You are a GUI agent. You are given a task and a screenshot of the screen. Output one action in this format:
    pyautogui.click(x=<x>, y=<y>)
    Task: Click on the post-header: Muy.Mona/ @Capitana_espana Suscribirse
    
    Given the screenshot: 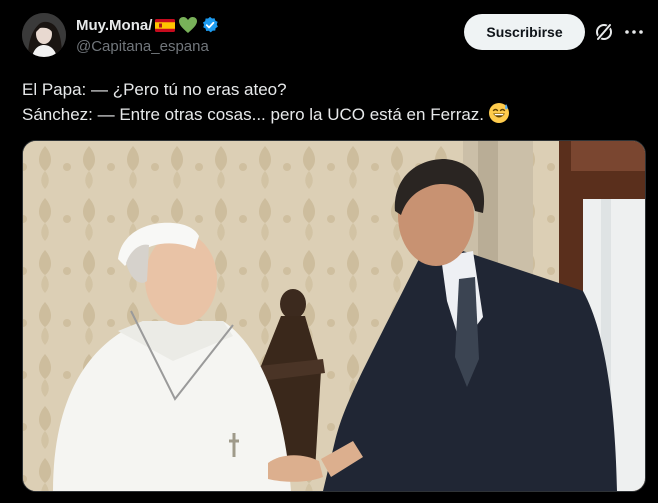 What is the action you would take?
    pyautogui.click(x=329, y=35)
    